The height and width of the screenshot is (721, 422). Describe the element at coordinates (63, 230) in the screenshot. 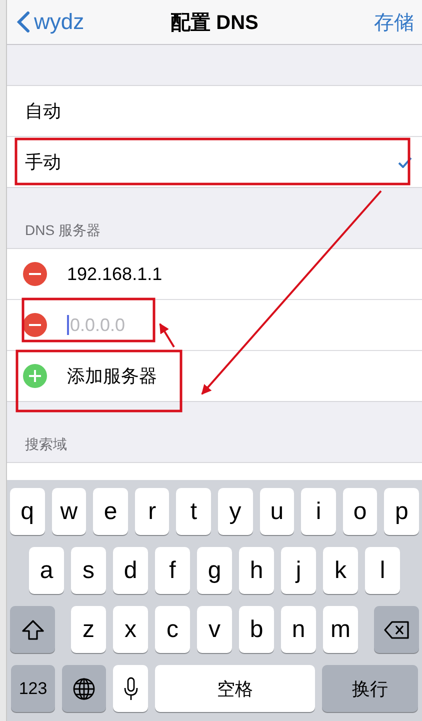

I see `section-header: DNS 服务器` at that location.